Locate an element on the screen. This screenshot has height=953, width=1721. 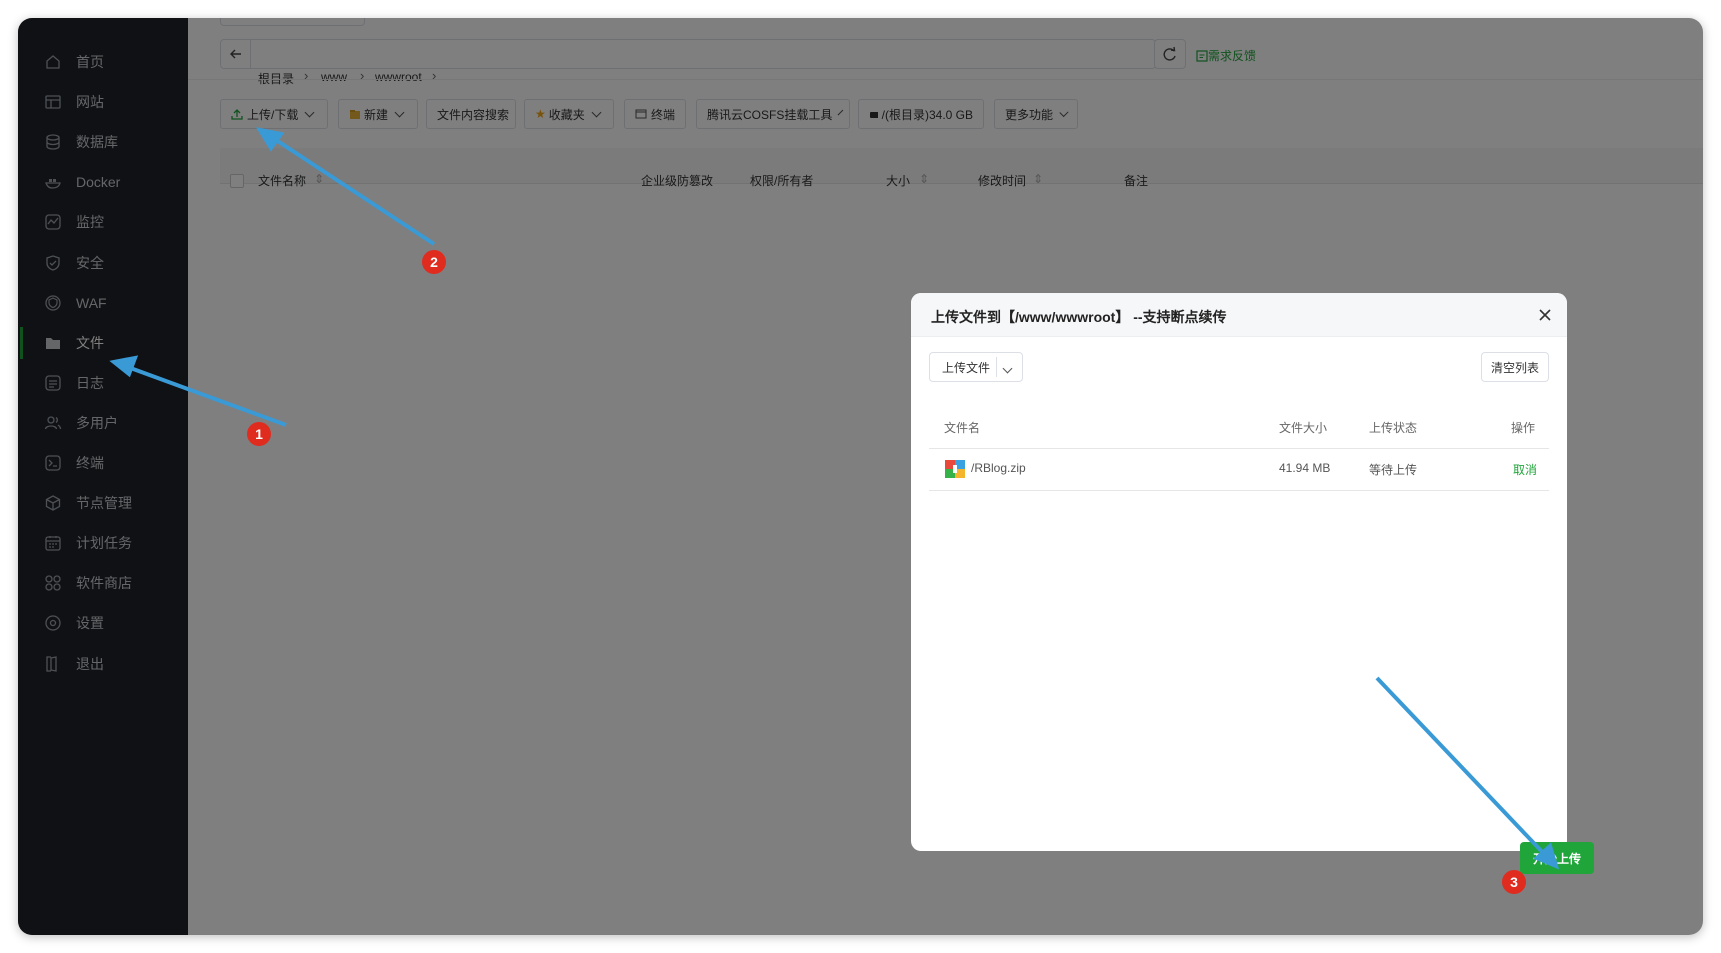
upload-status: 等待上传 is located at coordinates (1393, 470).